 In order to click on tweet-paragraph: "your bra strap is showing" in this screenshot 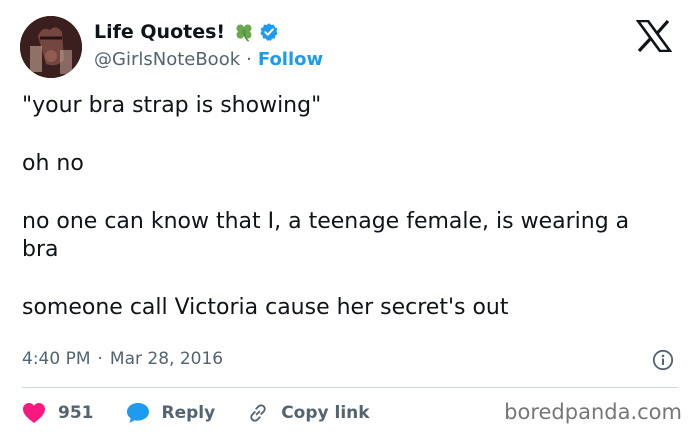, I will do `click(172, 105)`.